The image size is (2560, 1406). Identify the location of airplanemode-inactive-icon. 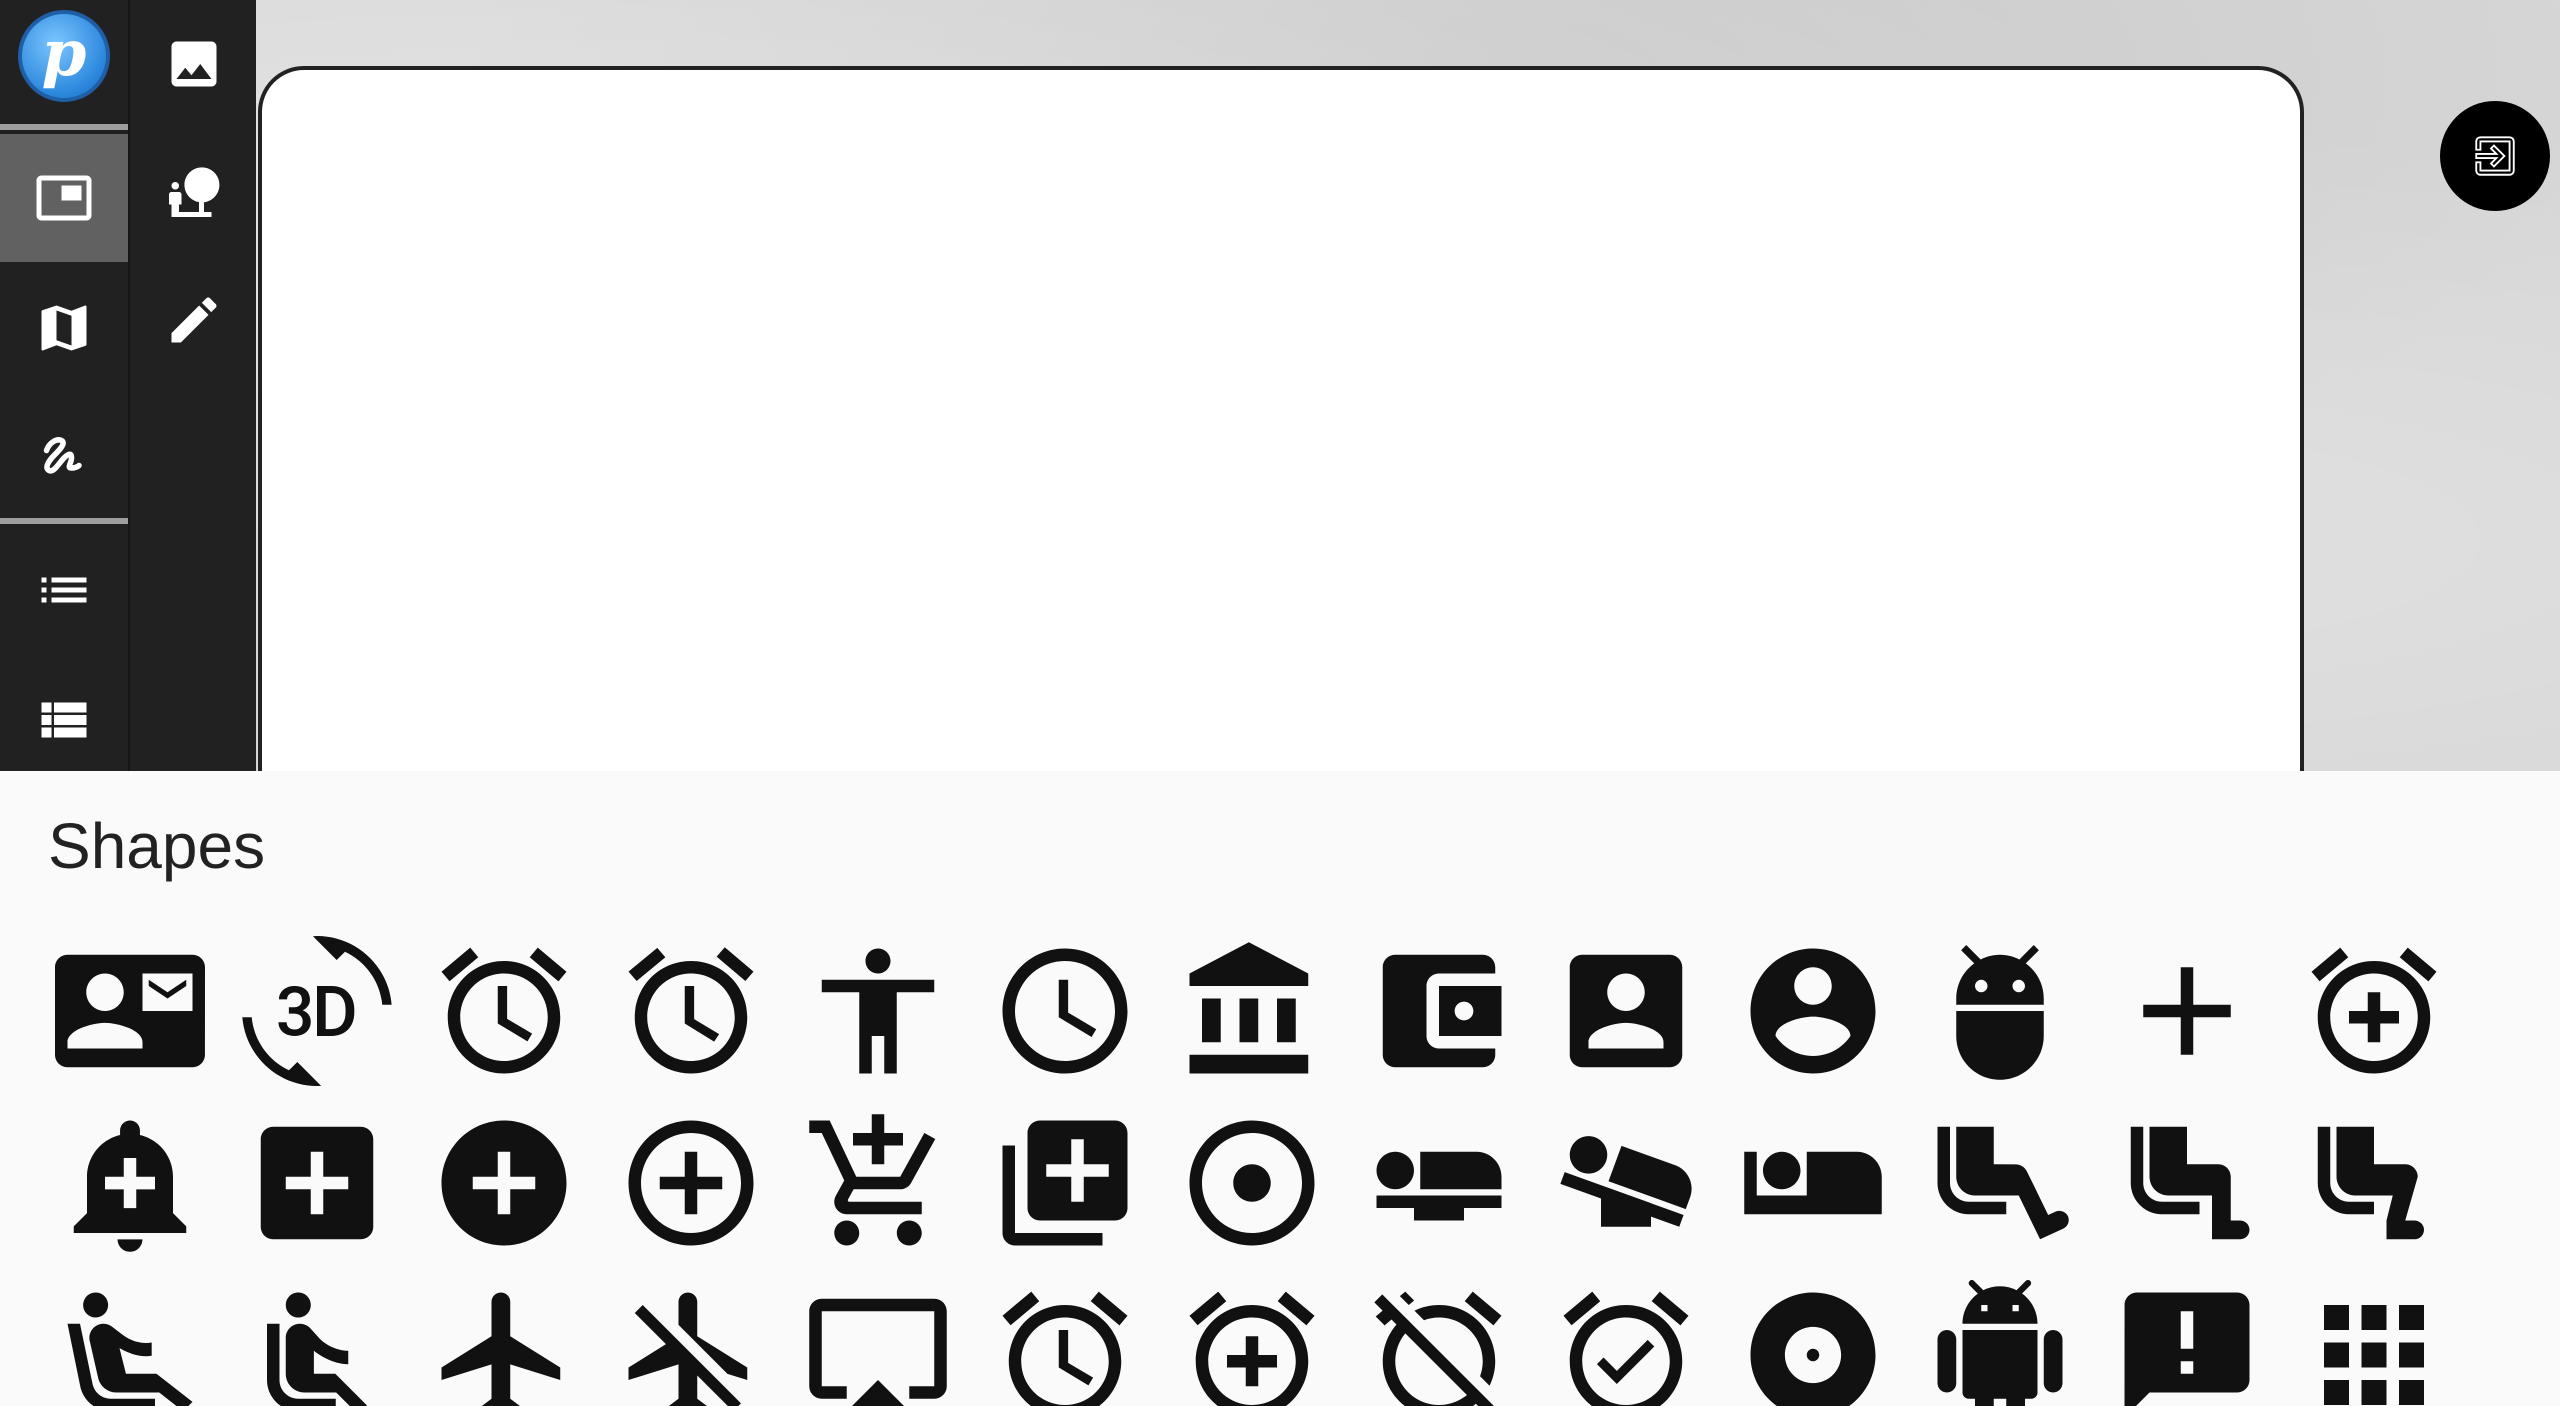
(687, 1349).